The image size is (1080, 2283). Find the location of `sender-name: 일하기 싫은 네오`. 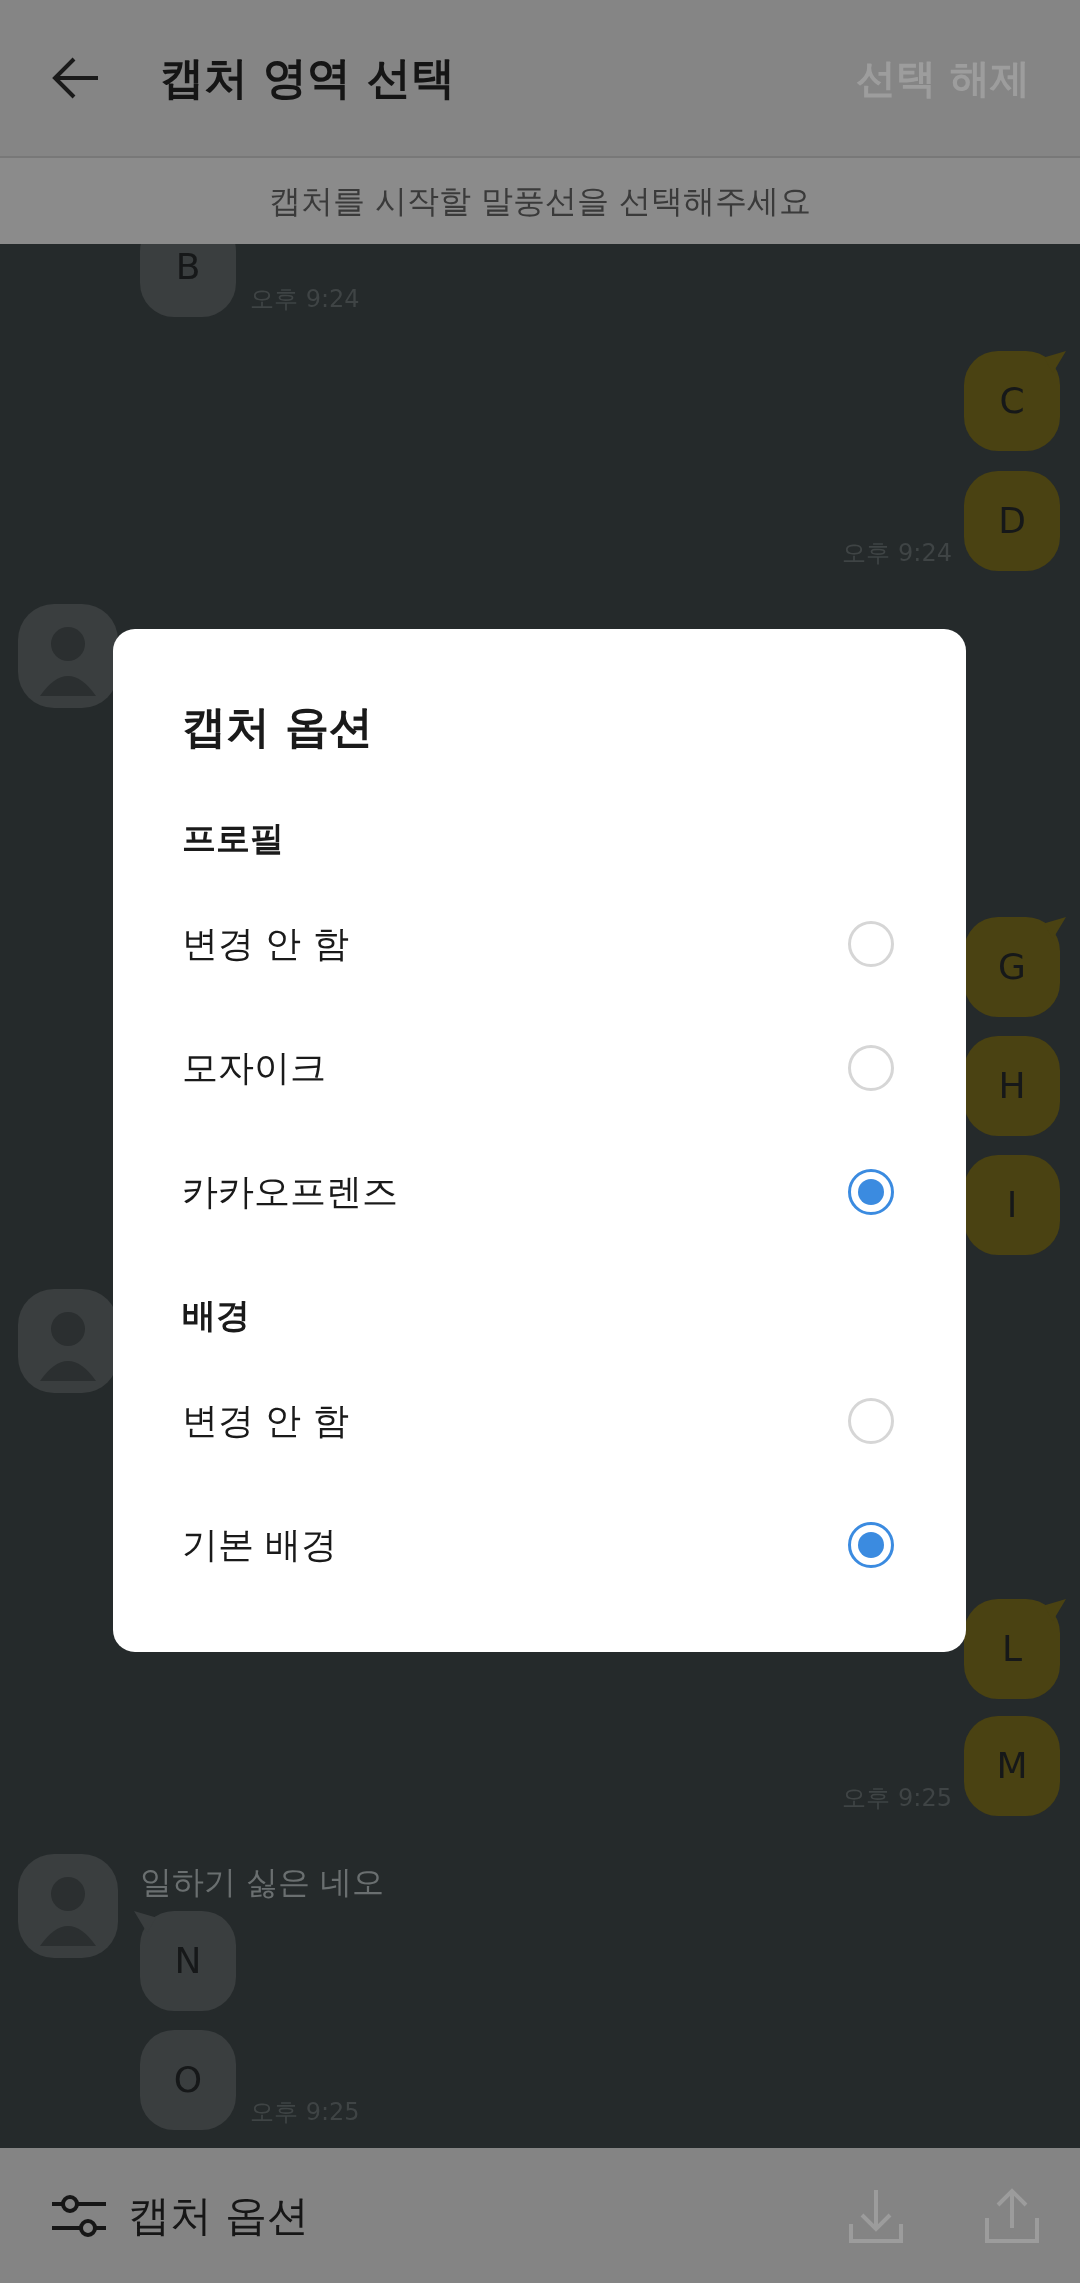

sender-name: 일하기 싫은 네오 is located at coordinates (262, 1882).